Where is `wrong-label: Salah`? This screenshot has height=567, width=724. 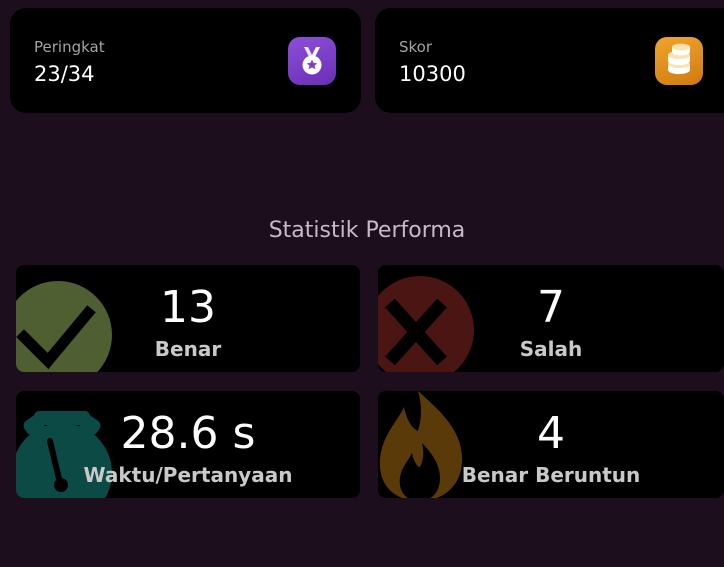 wrong-label: Salah is located at coordinates (551, 349).